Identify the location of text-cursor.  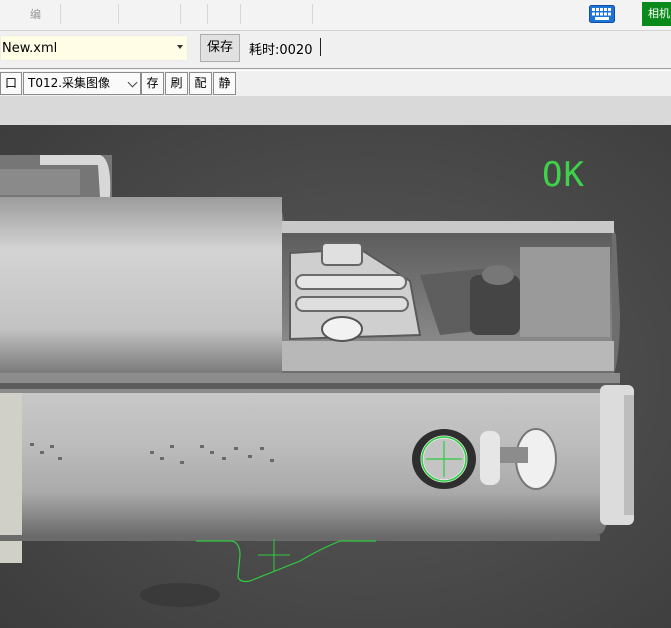
(320, 47).